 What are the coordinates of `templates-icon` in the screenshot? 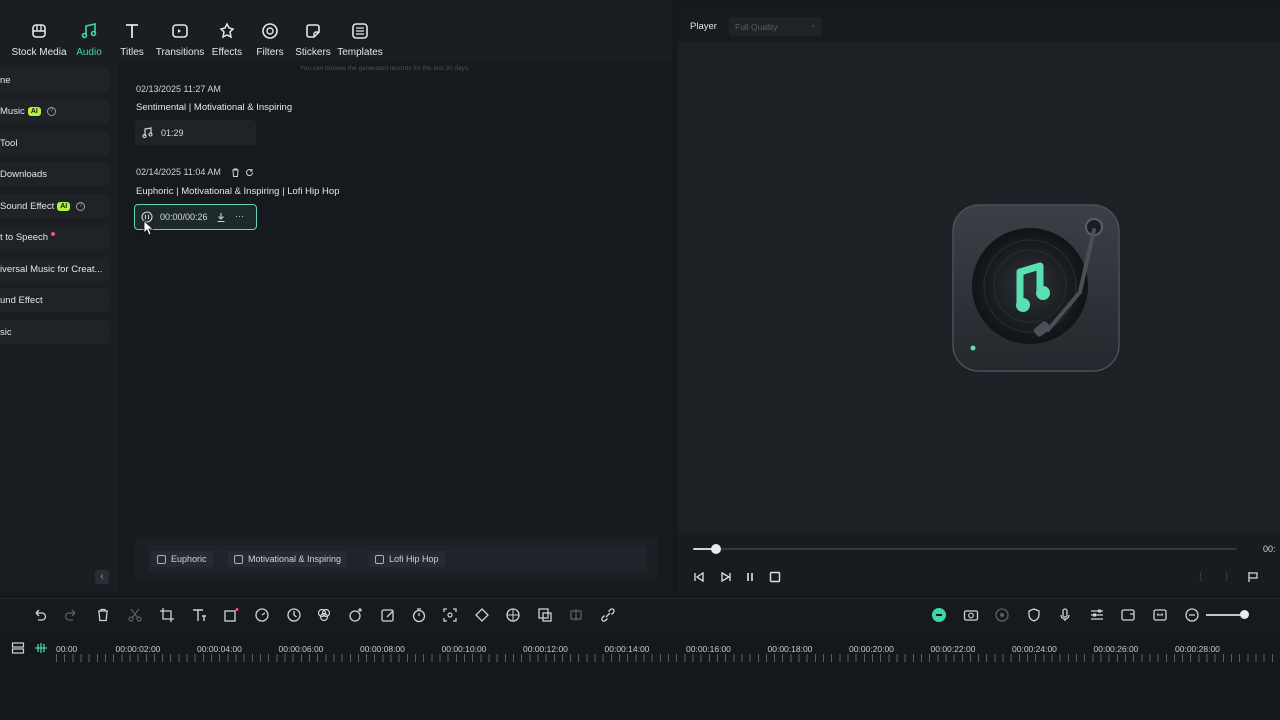 It's located at (360, 31).